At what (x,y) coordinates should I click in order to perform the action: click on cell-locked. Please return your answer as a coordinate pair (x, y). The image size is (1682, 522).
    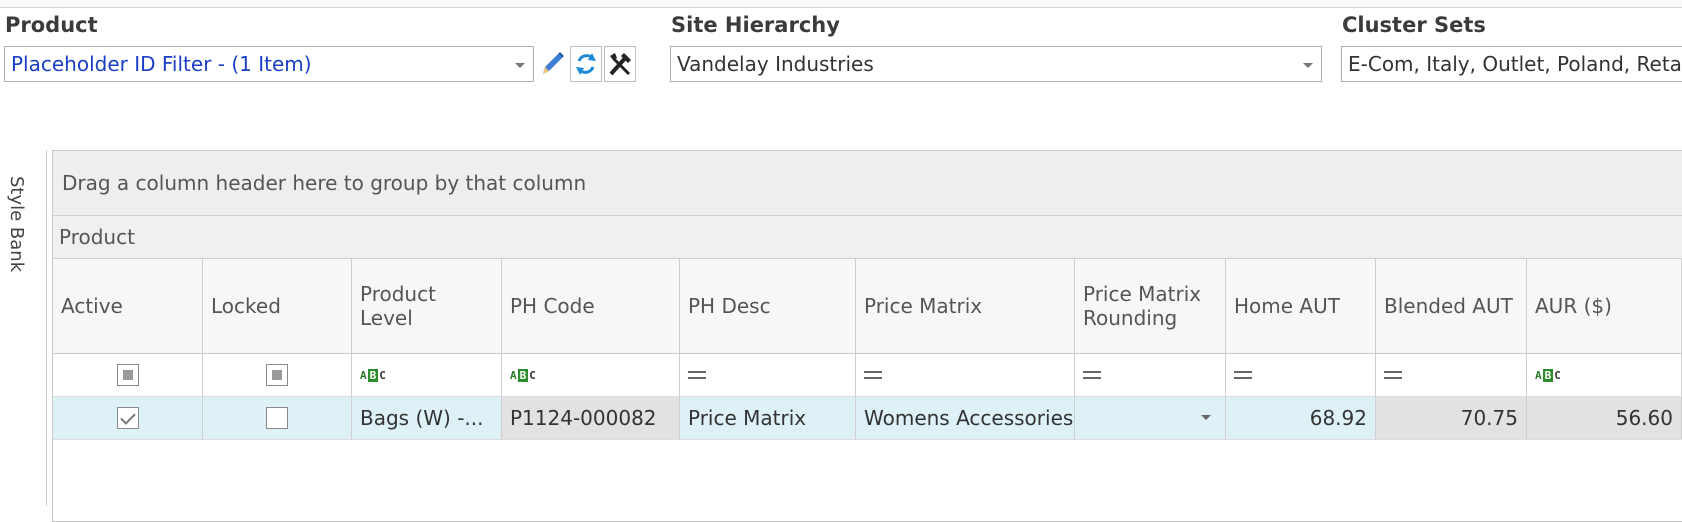
    Looking at the image, I should click on (277, 418).